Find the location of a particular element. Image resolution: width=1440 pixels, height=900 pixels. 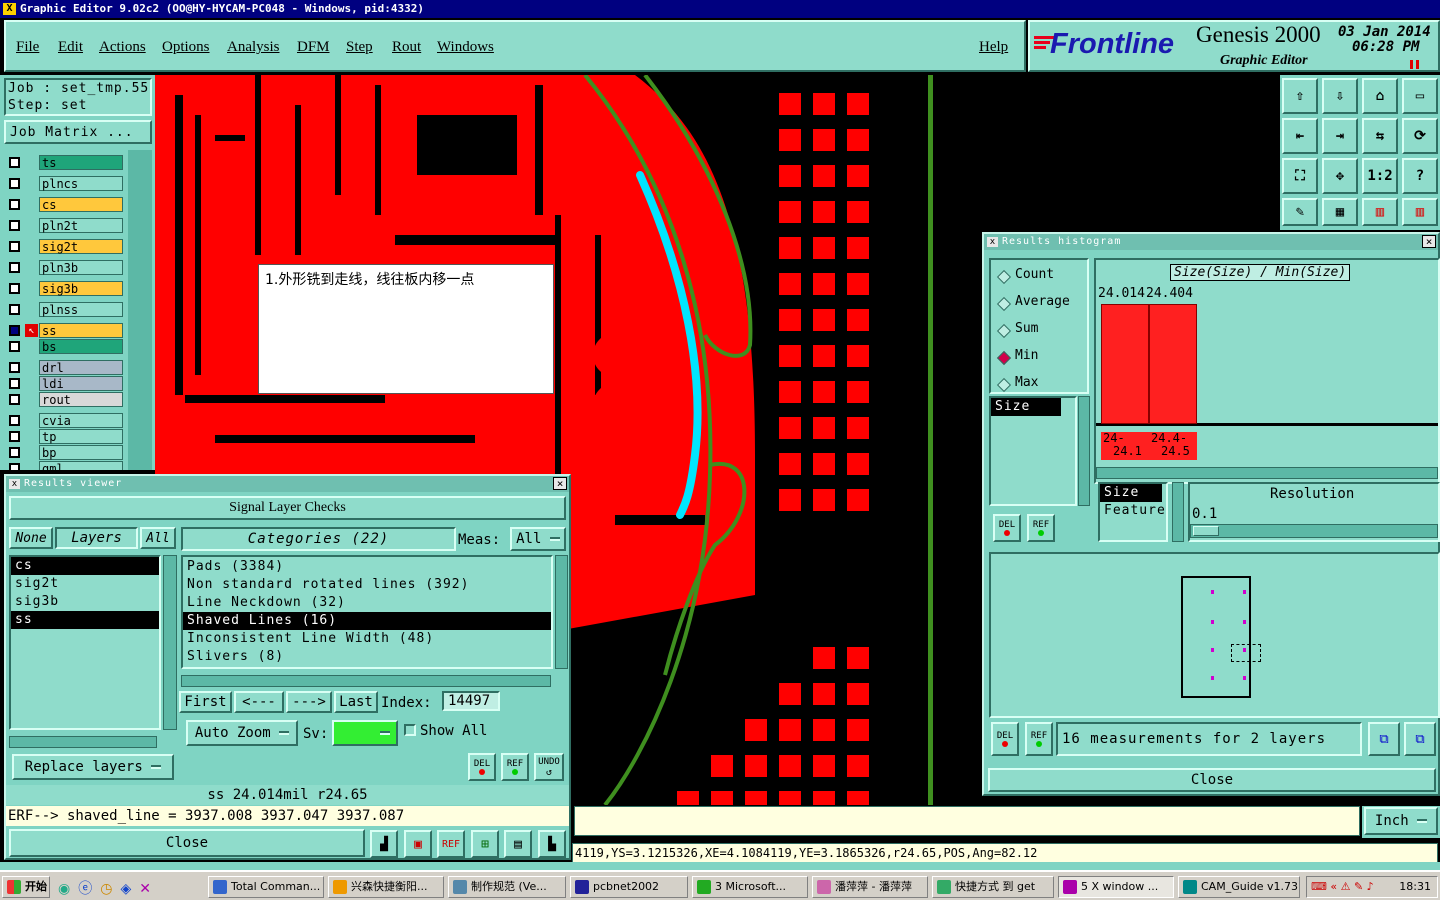

ref-button: REF is located at coordinates (515, 767).